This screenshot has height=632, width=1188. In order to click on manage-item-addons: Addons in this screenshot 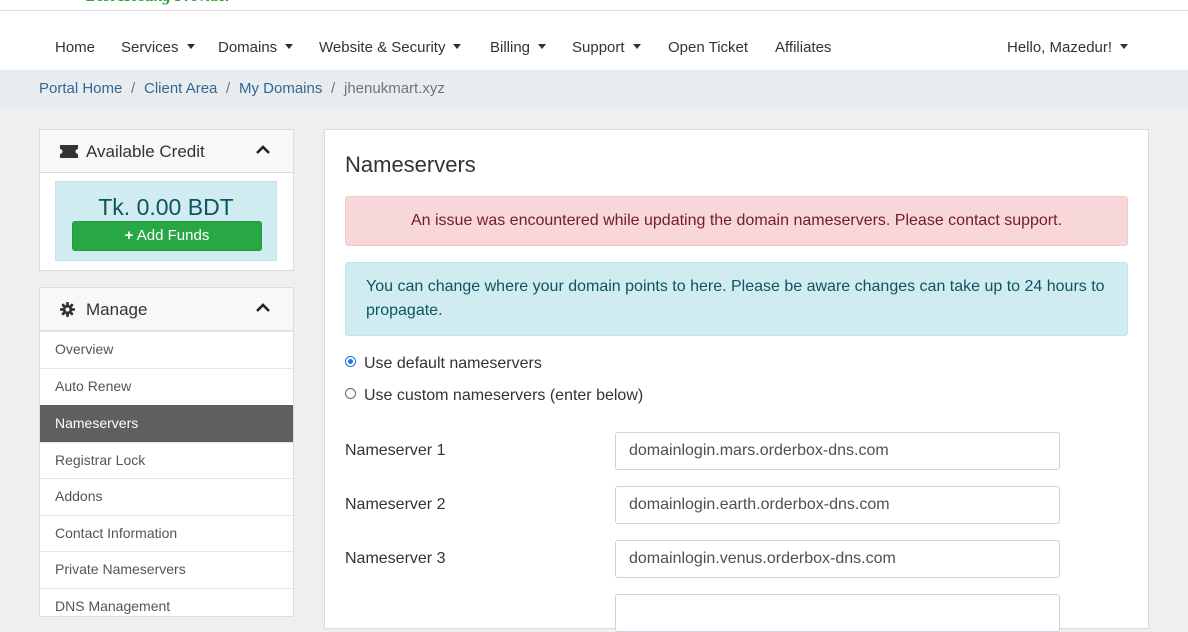, I will do `click(166, 496)`.